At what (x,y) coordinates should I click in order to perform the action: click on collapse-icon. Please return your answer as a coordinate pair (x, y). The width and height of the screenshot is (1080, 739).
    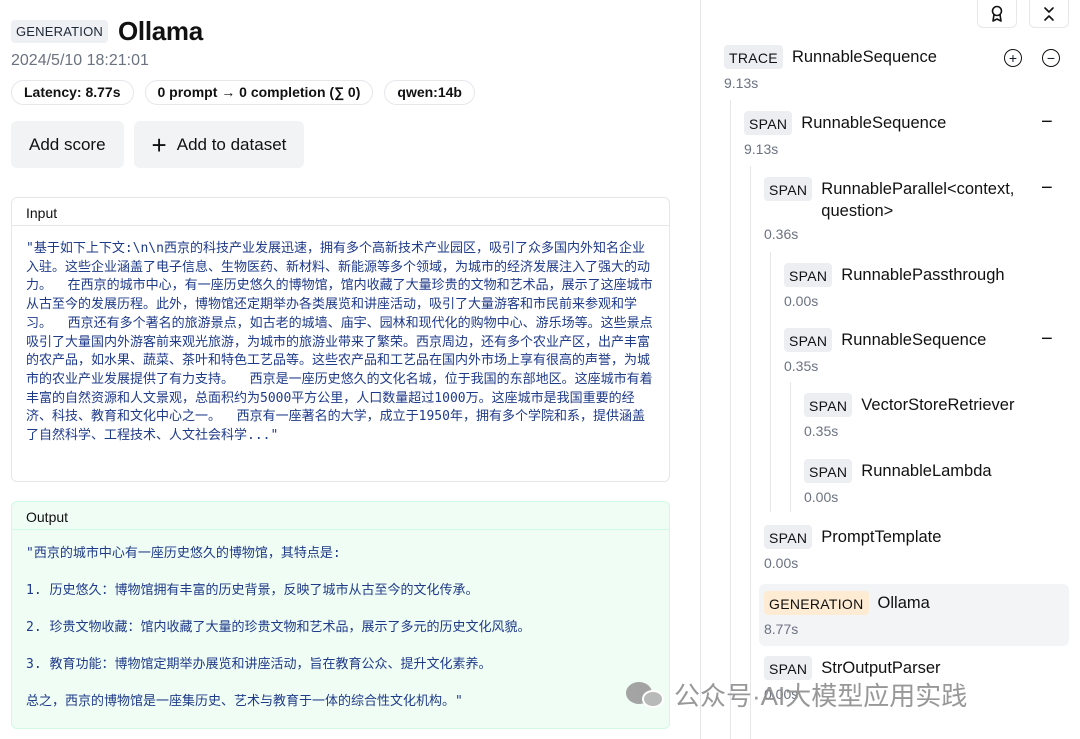
    Looking at the image, I should click on (1049, 14).